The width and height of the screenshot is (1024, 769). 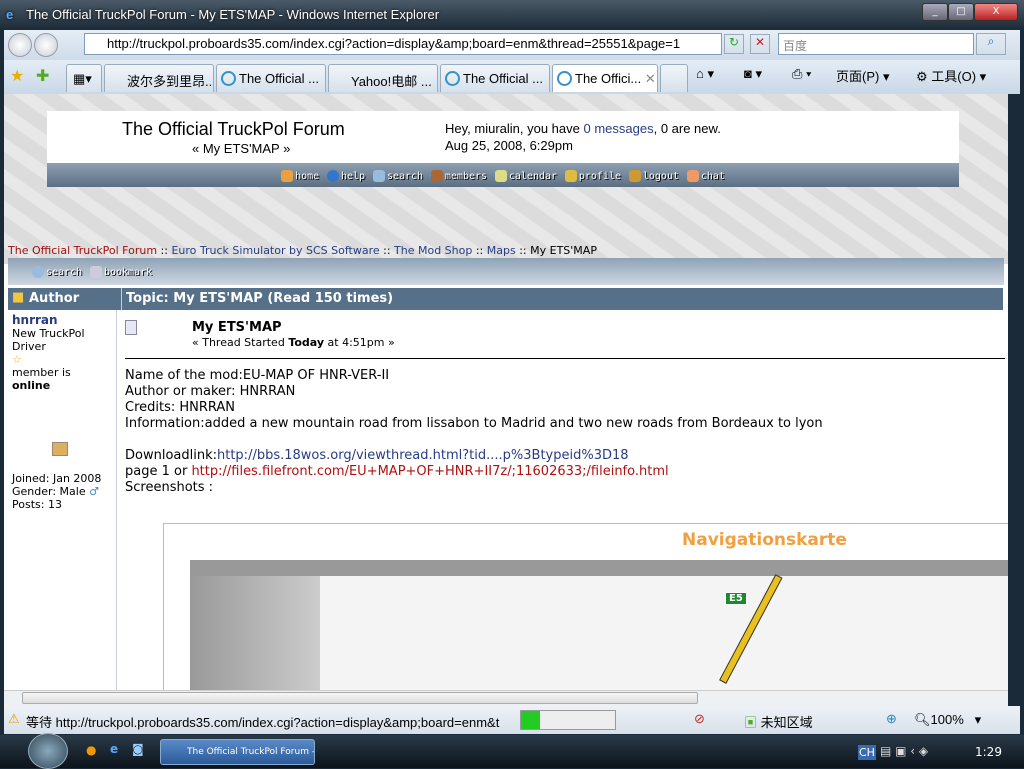 What do you see at coordinates (275, 250) in the screenshot?
I see `crumb-category: Euro Truck Simulator by SCS Software` at bounding box center [275, 250].